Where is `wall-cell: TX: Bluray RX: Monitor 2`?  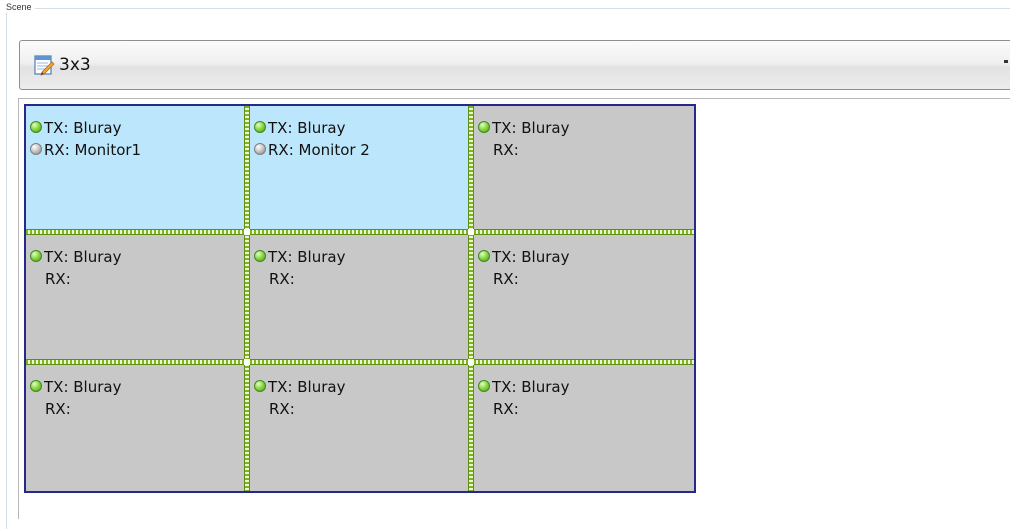
wall-cell: TX: Bluray RX: Monitor 2 is located at coordinates (359, 167).